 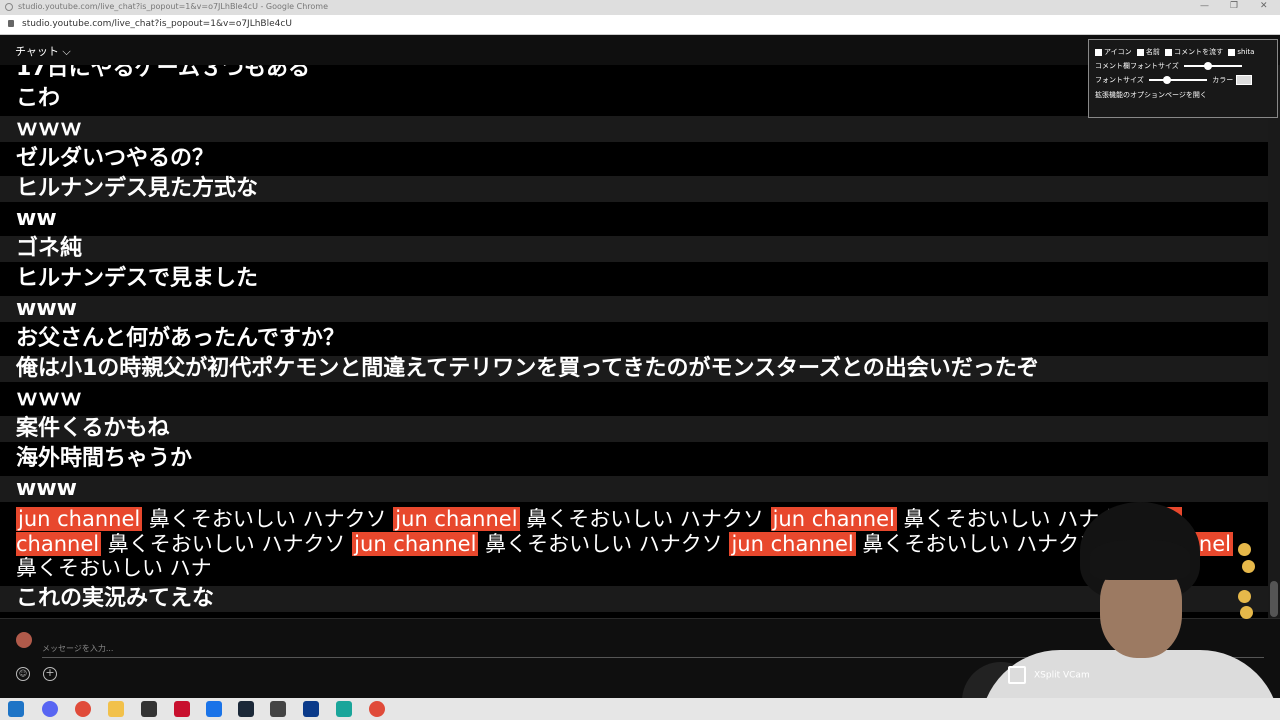 I want to click on icon-option-label: アイコン, so click(x=1118, y=52).